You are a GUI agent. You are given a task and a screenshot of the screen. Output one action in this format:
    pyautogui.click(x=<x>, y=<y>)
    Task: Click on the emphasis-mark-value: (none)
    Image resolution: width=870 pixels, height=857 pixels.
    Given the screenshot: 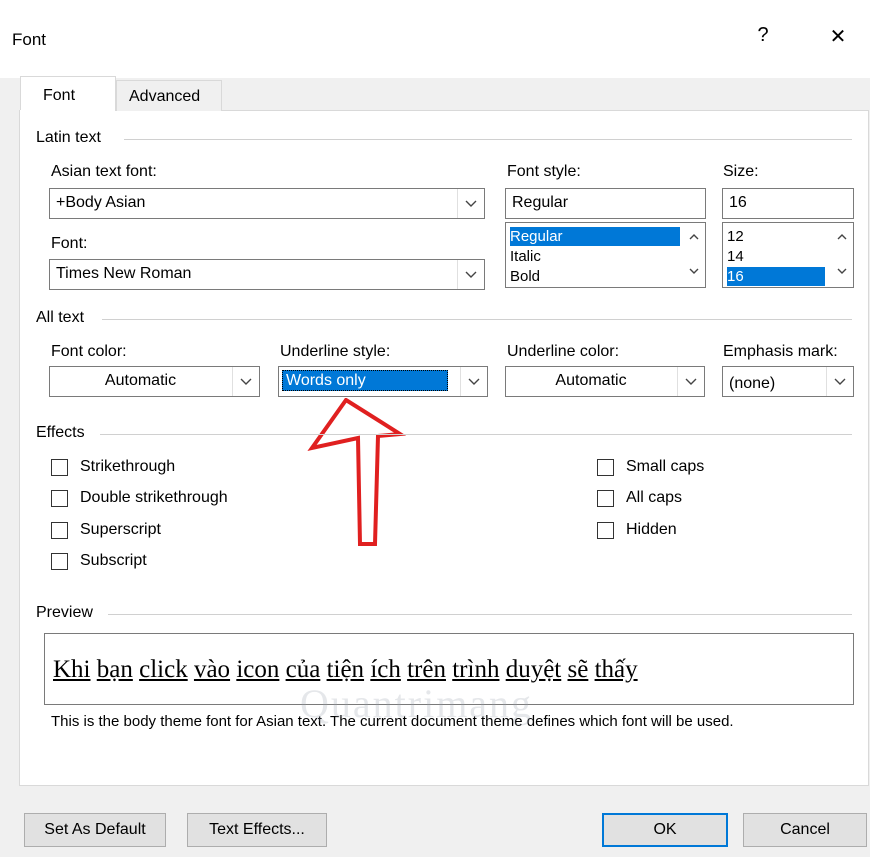 What is the action you would take?
    pyautogui.click(x=752, y=383)
    